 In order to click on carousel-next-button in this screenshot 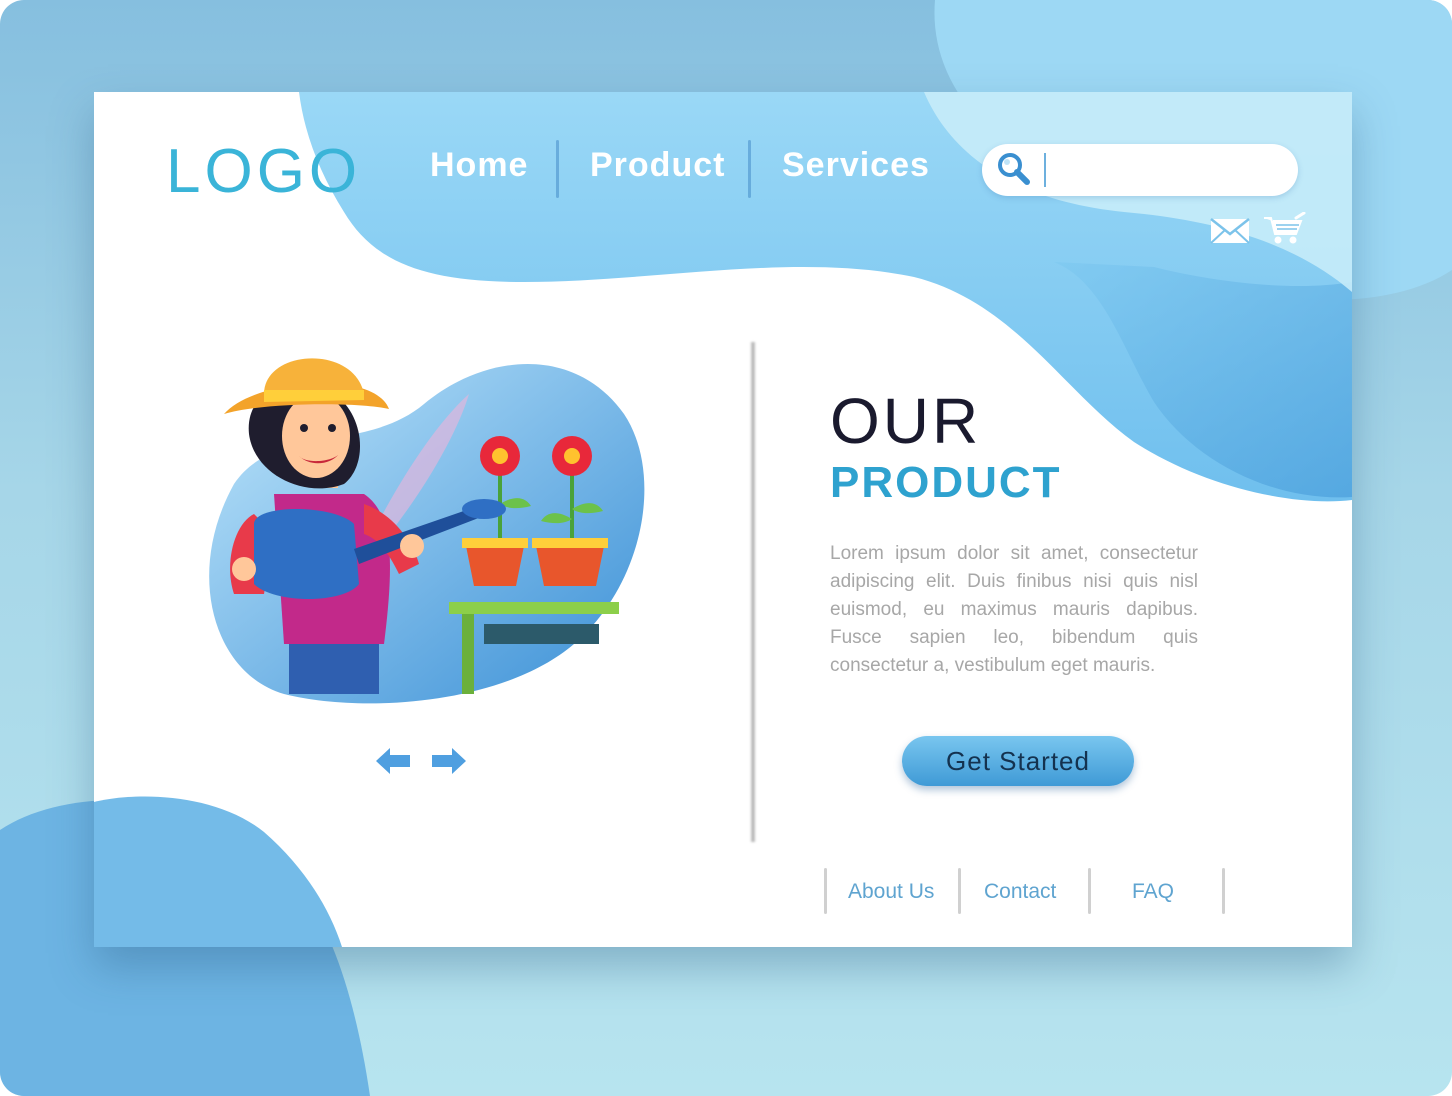, I will do `click(449, 761)`.